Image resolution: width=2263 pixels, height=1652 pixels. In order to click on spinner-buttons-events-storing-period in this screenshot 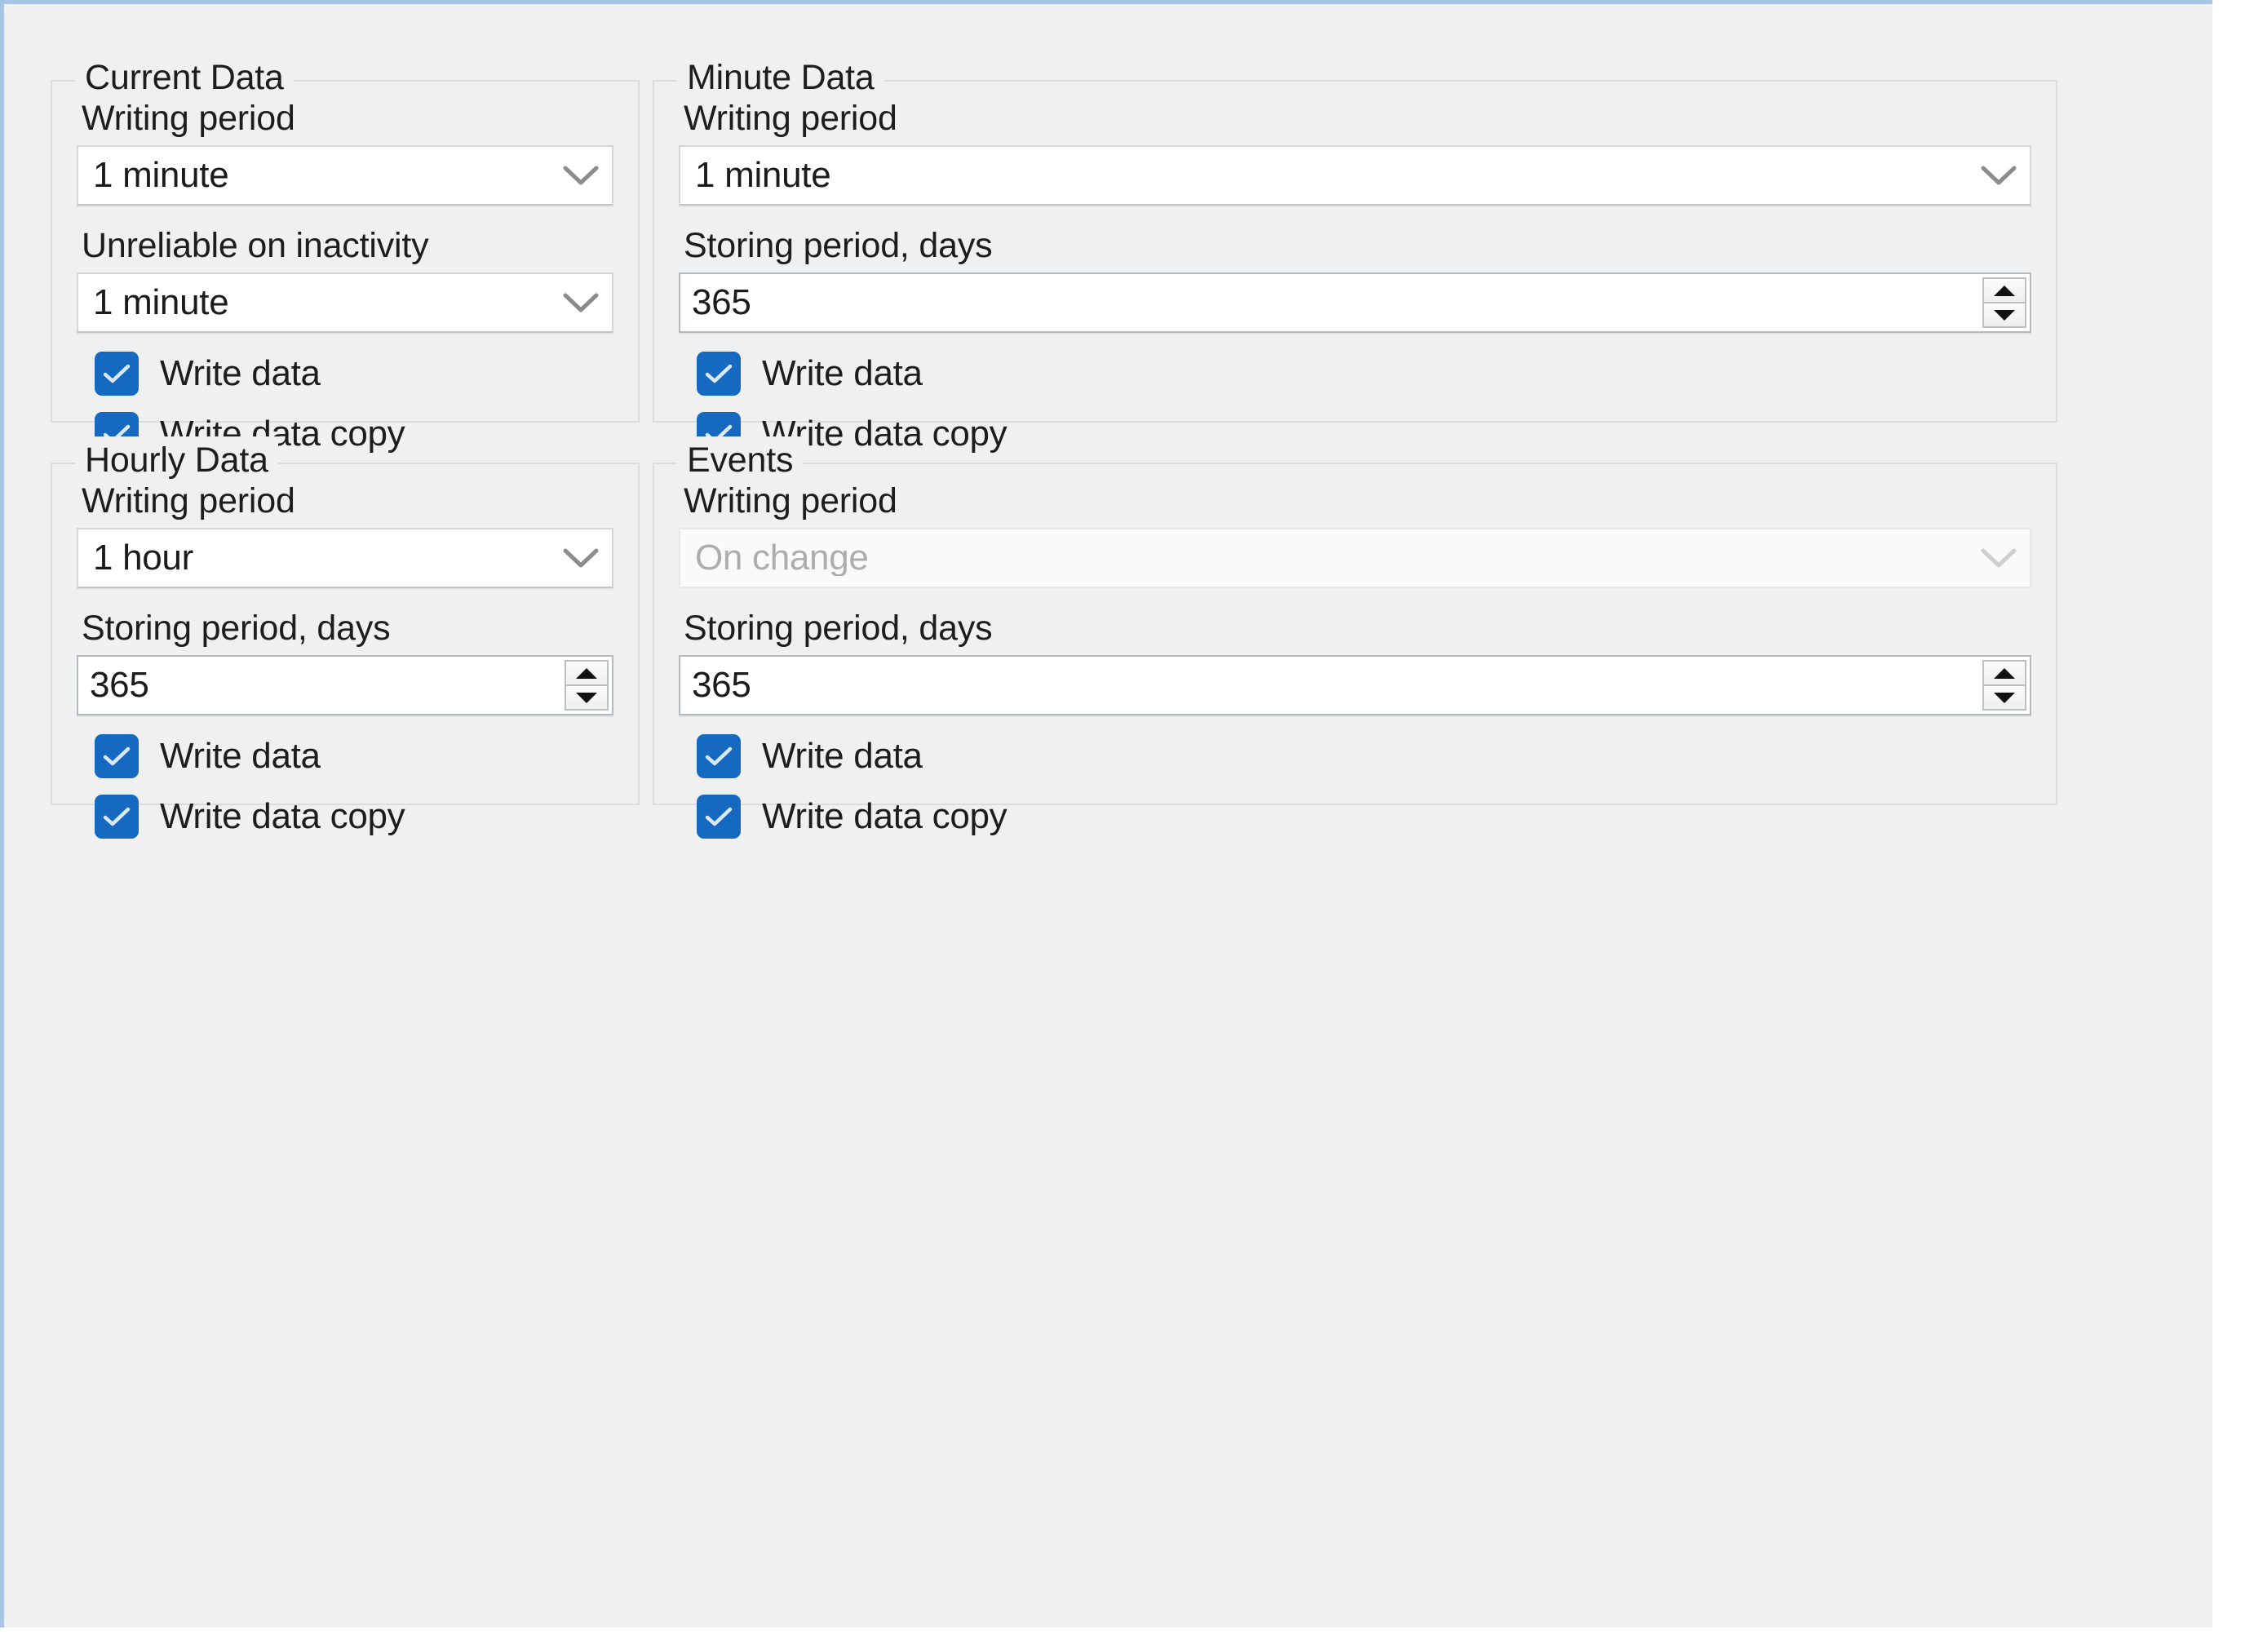, I will do `click(2004, 685)`.